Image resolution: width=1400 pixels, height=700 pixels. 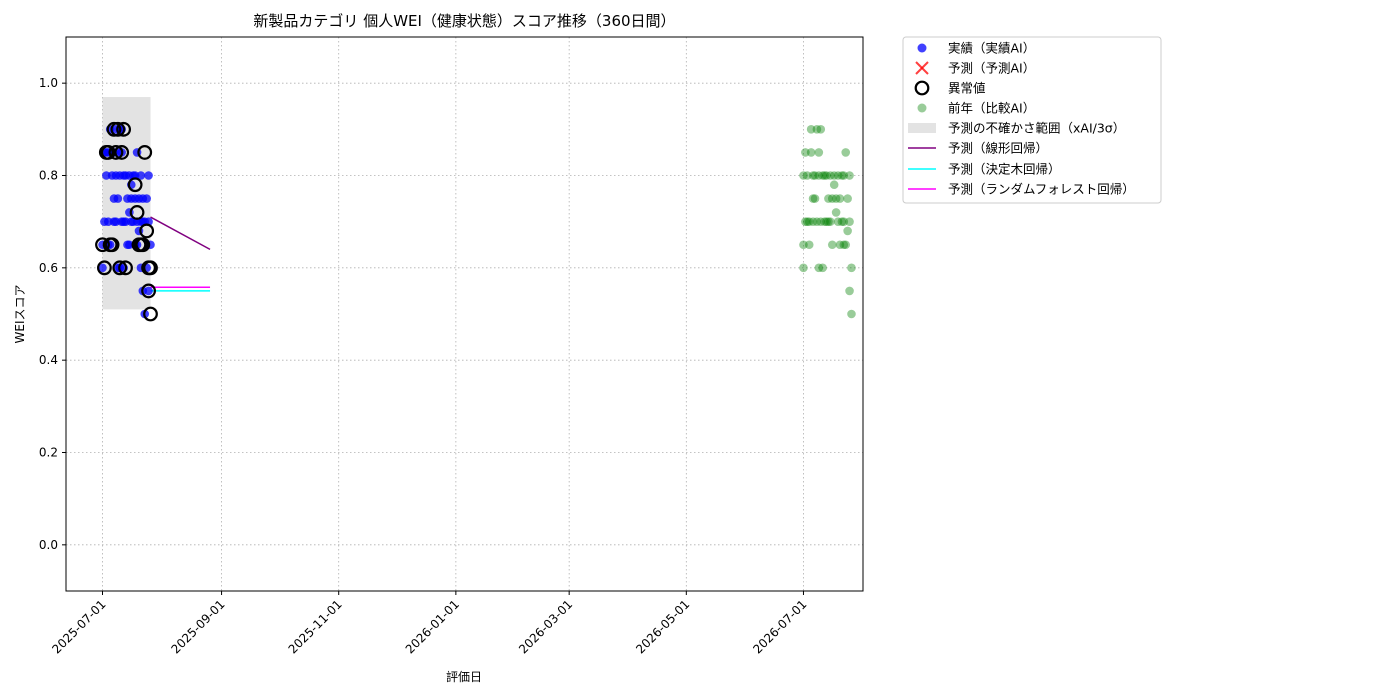 I want to click on legend-label-predicted: 予測（予測AI）, so click(x=991, y=68).